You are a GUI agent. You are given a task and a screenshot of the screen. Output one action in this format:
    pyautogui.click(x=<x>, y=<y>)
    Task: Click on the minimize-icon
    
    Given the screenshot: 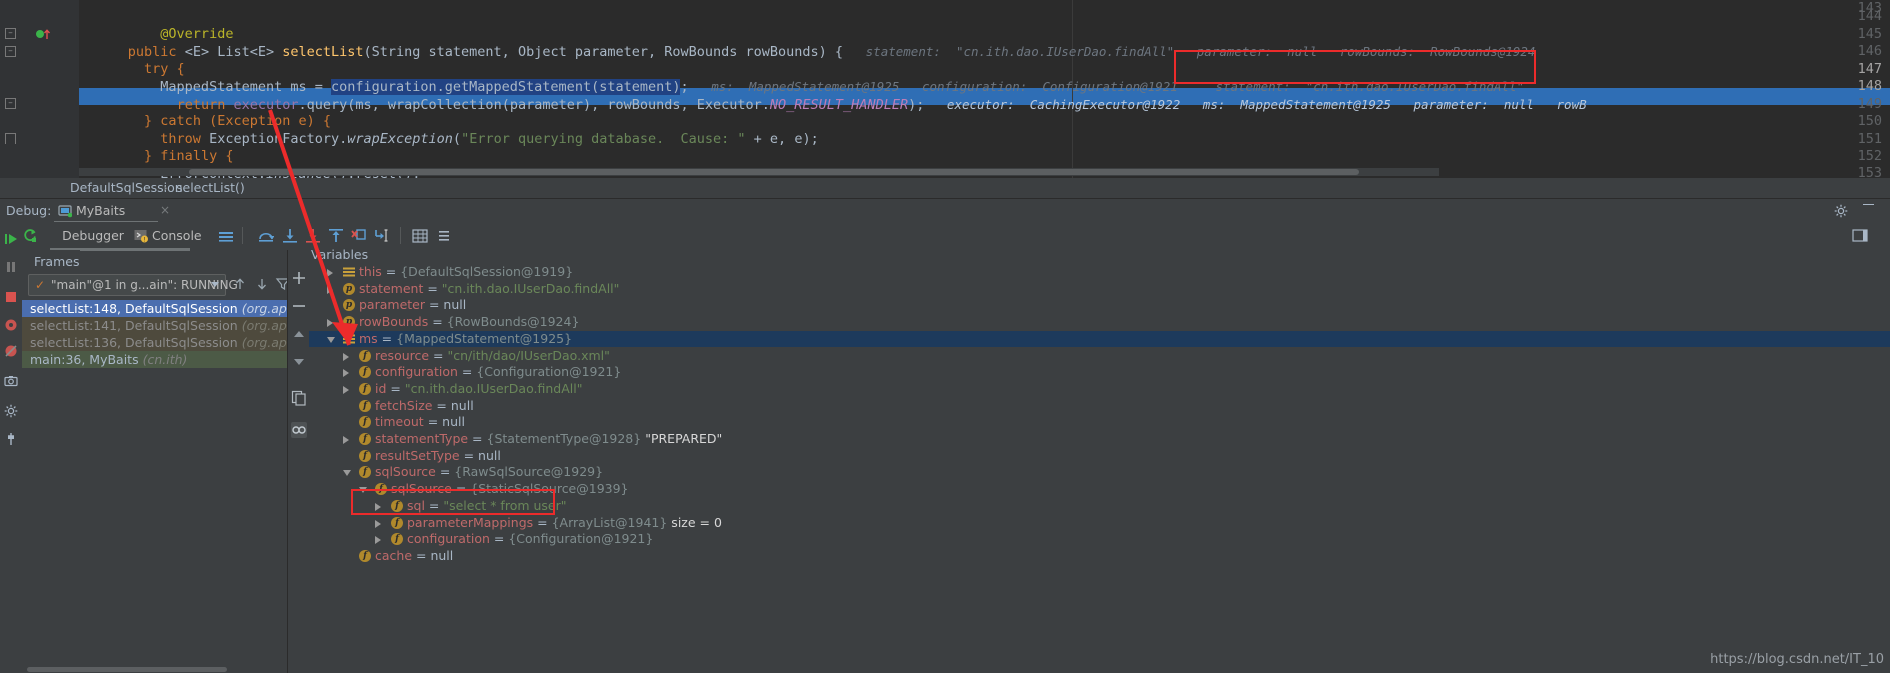 What is the action you would take?
    pyautogui.click(x=1868, y=204)
    